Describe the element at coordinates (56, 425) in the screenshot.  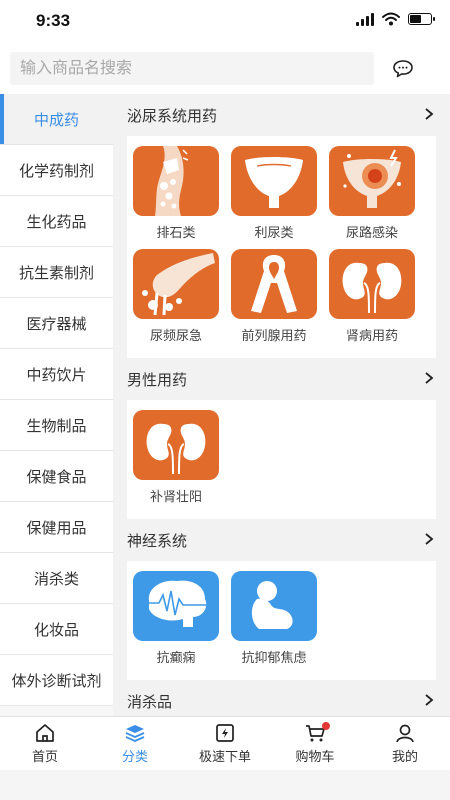
I see `sidebar-item-biological: 生物制品` at that location.